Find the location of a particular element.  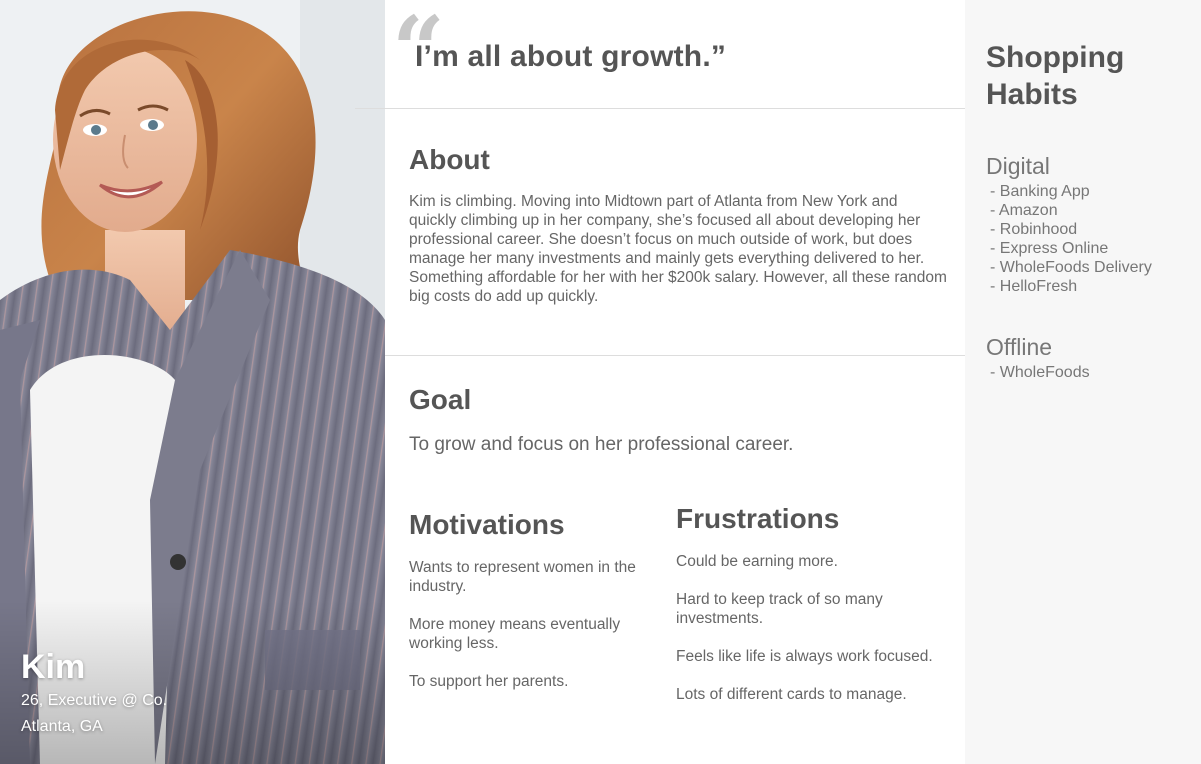

list-item: - Robinhood is located at coordinates (1034, 229).